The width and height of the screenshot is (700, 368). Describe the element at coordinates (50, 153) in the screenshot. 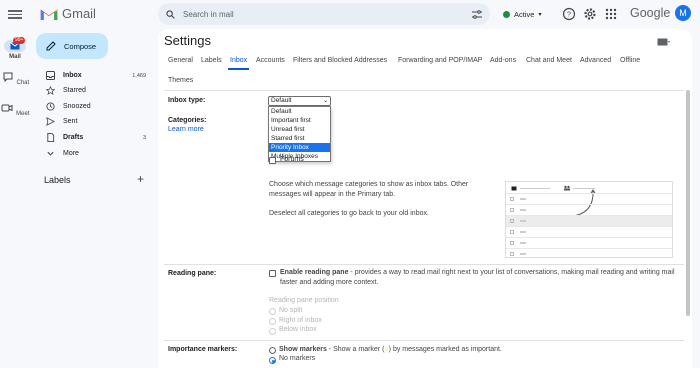

I see `chevron-down-icon` at that location.